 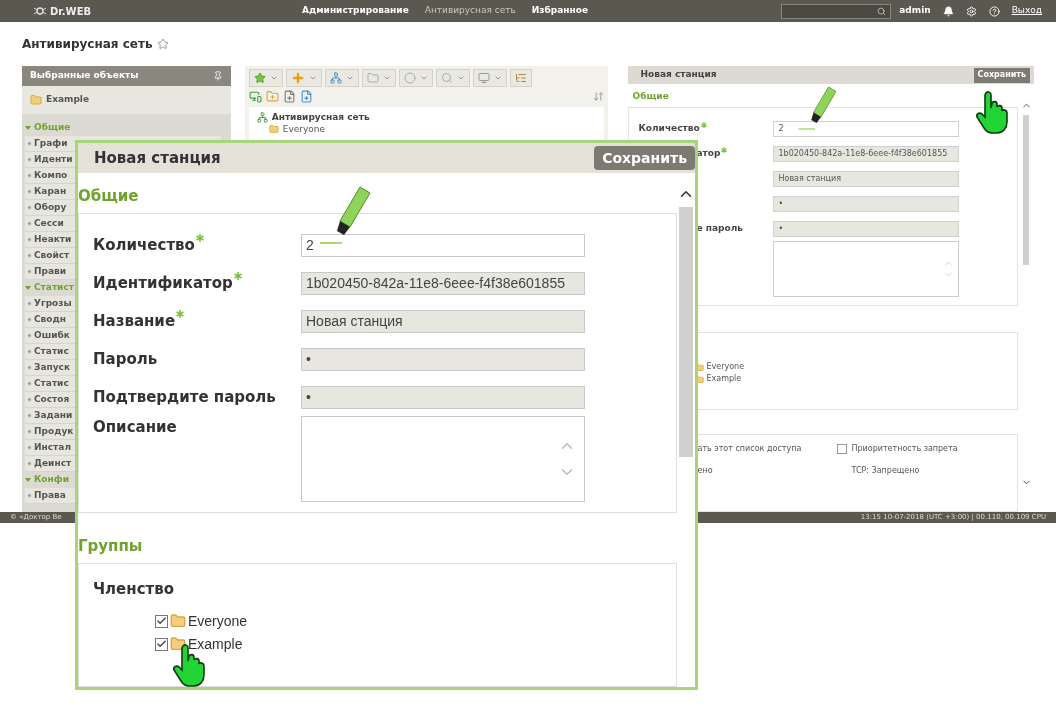 What do you see at coordinates (885, 471) in the screenshot?
I see `rule-text: TCP: Запрещено` at bounding box center [885, 471].